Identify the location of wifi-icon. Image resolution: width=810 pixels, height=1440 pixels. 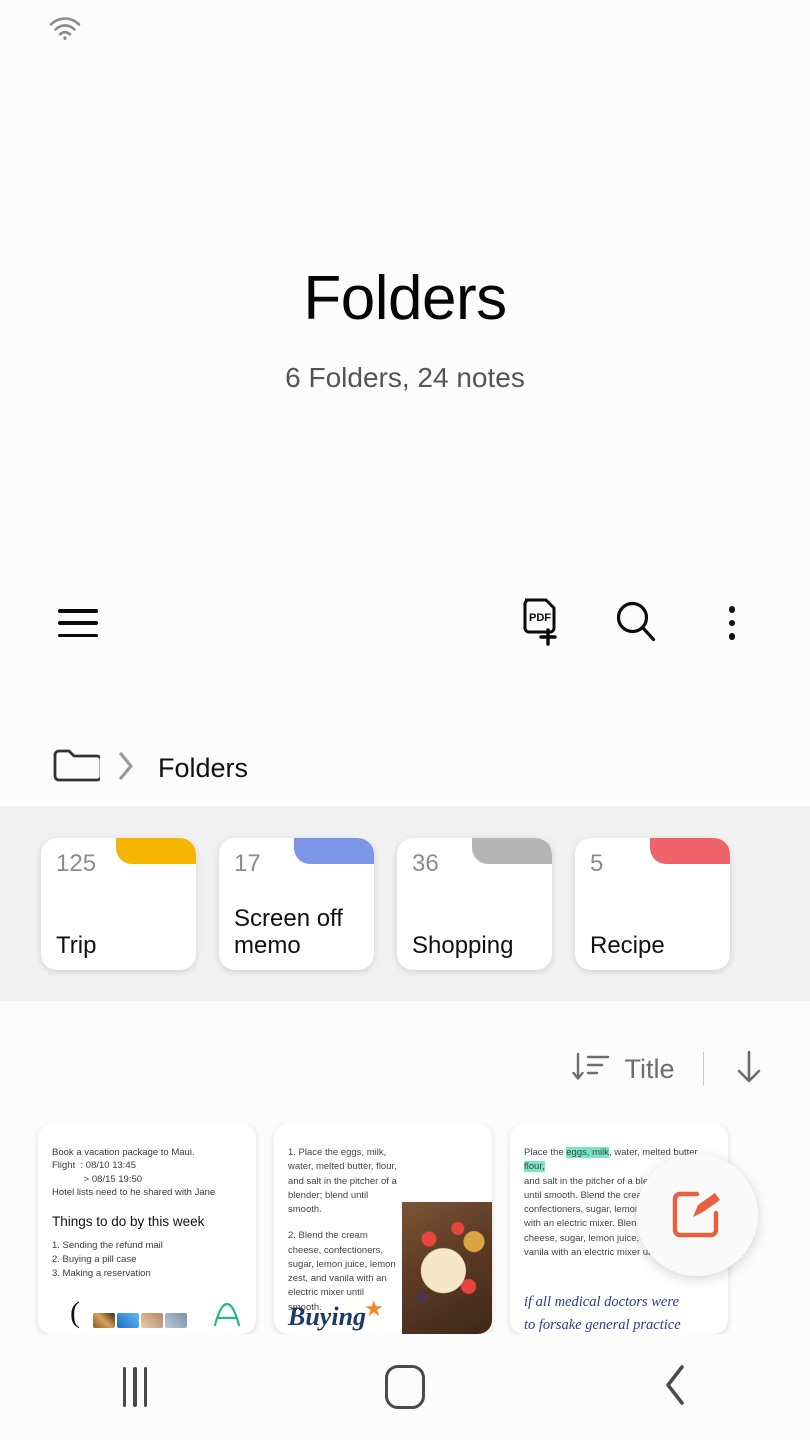
(65, 28).